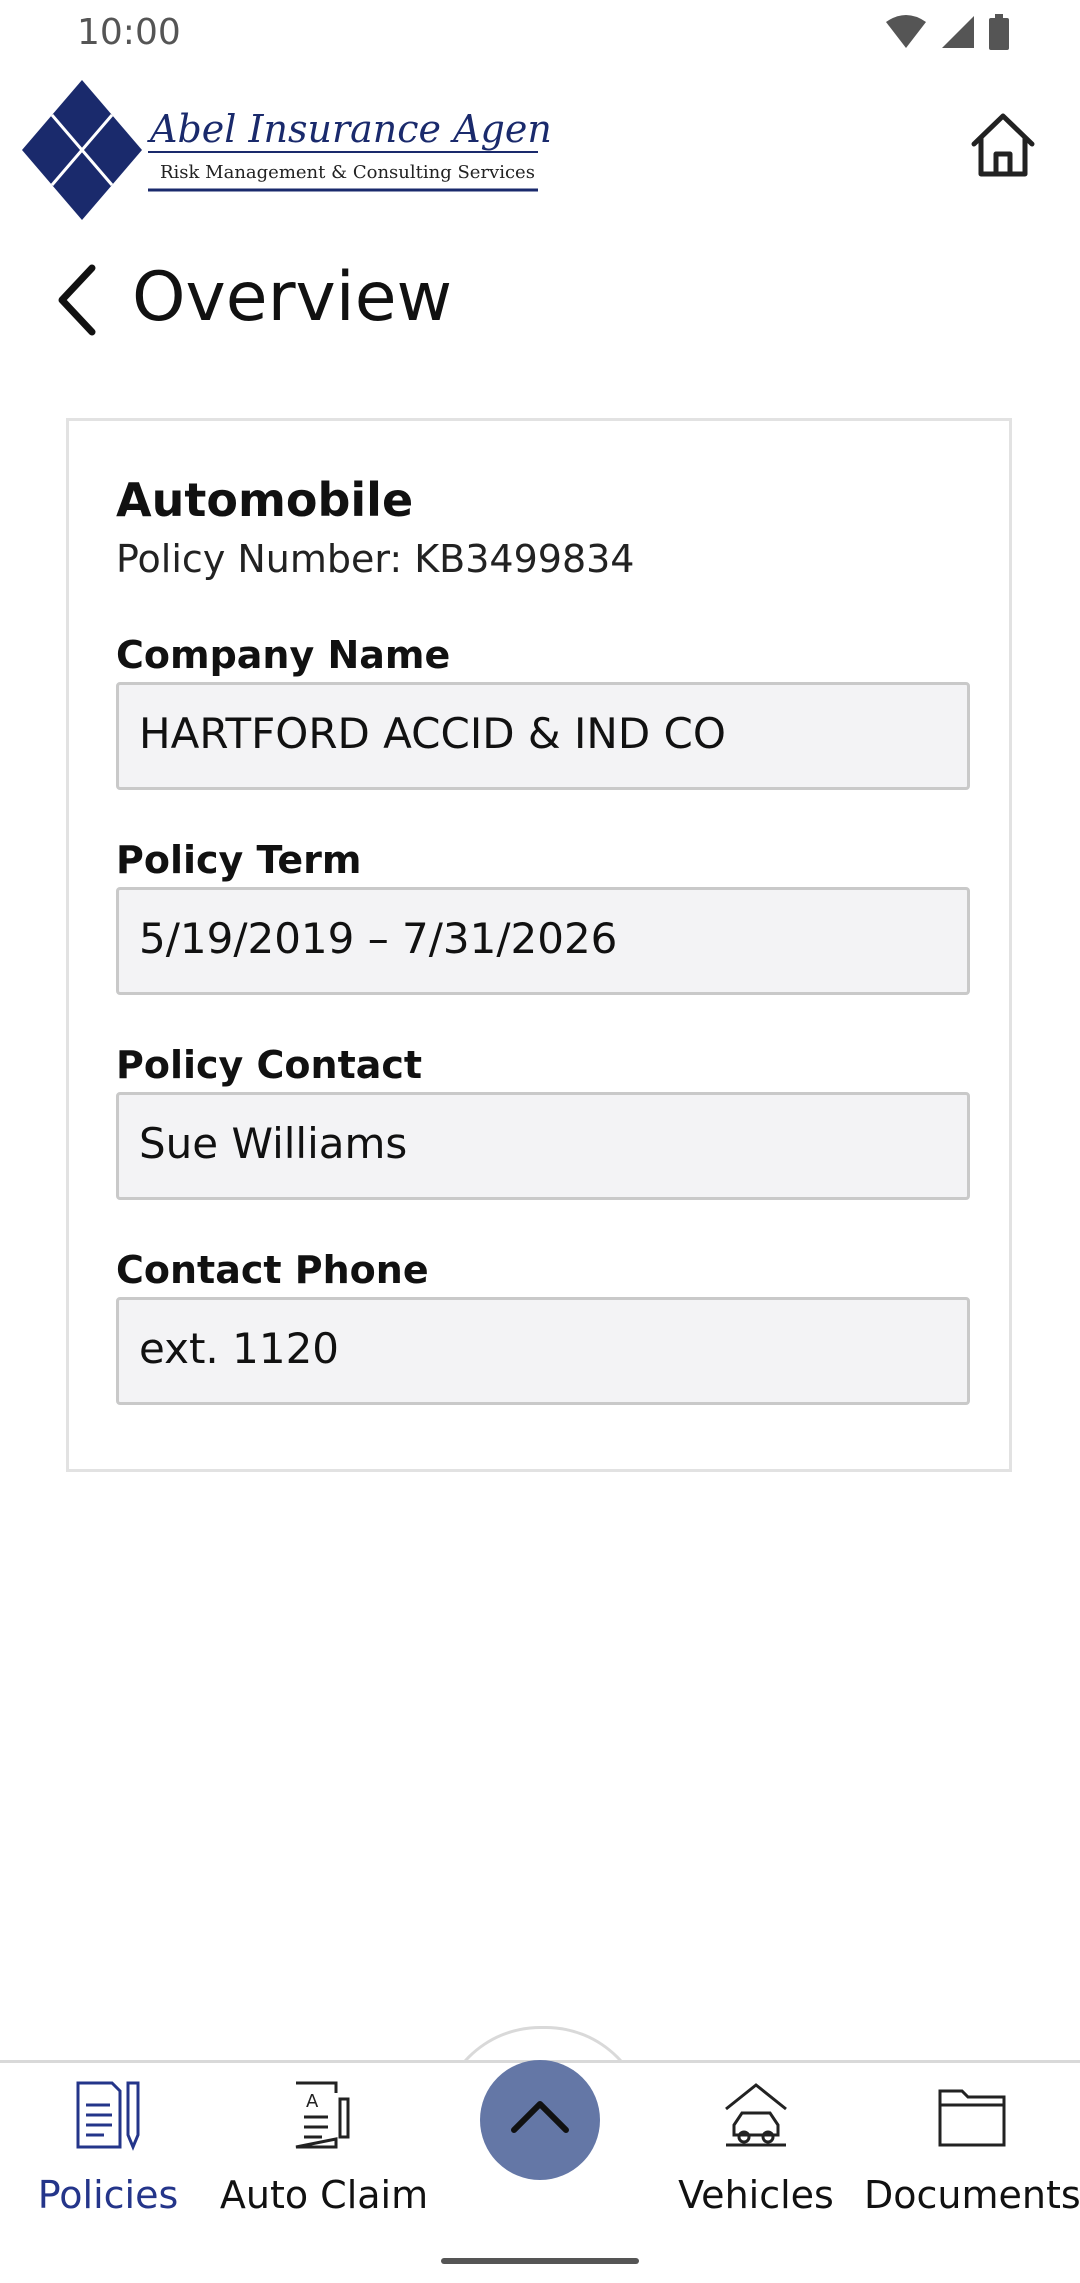 Image resolution: width=1080 pixels, height=2283 pixels. What do you see at coordinates (540, 2261) in the screenshot?
I see `gesture-bar` at bounding box center [540, 2261].